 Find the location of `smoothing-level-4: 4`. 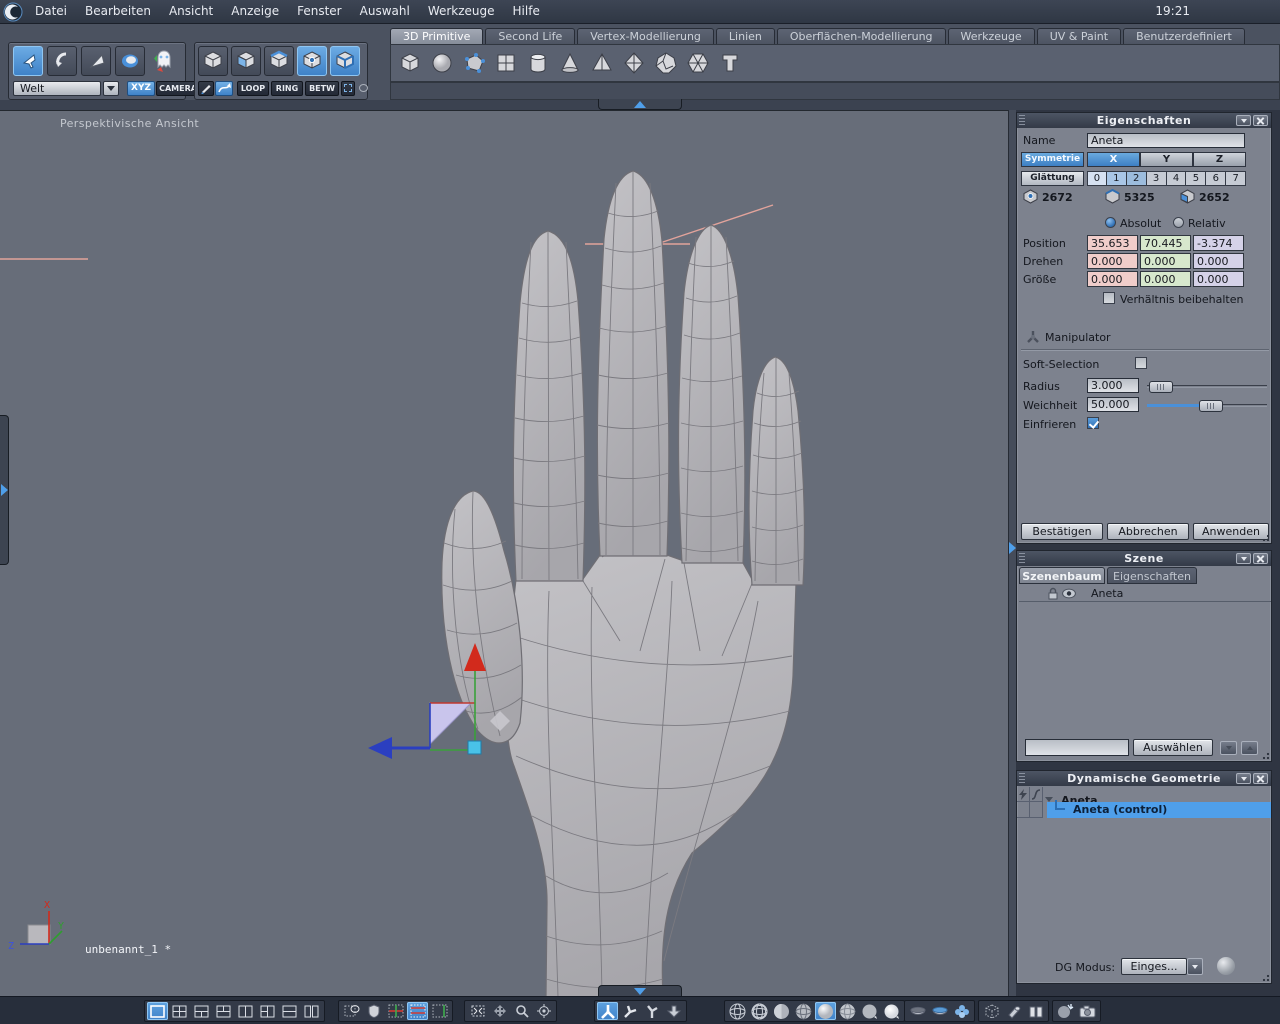

smoothing-level-4: 4 is located at coordinates (1176, 178).